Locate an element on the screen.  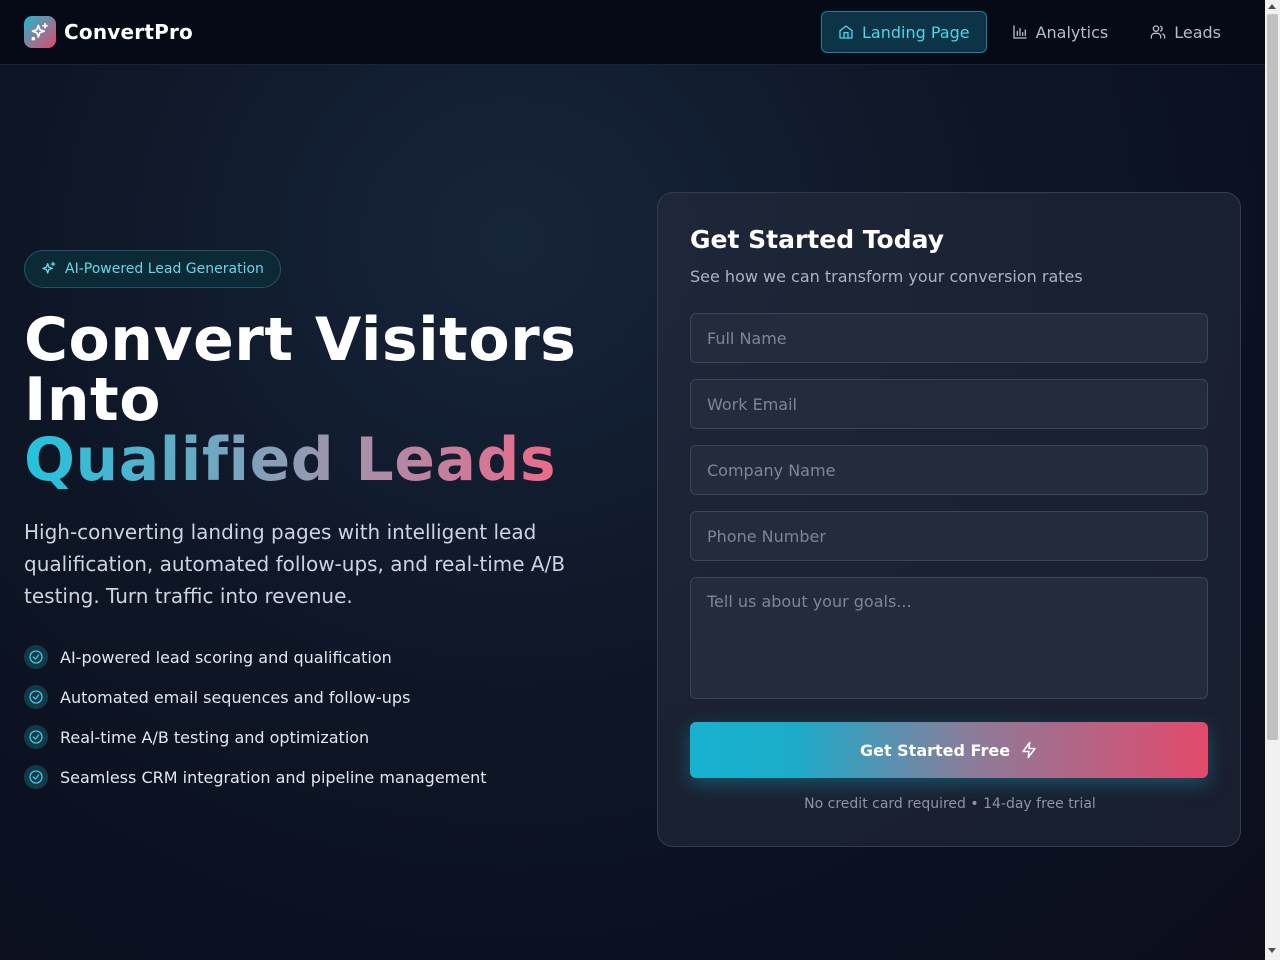
nav-analytics-label: Analytics is located at coordinates (1072, 32).